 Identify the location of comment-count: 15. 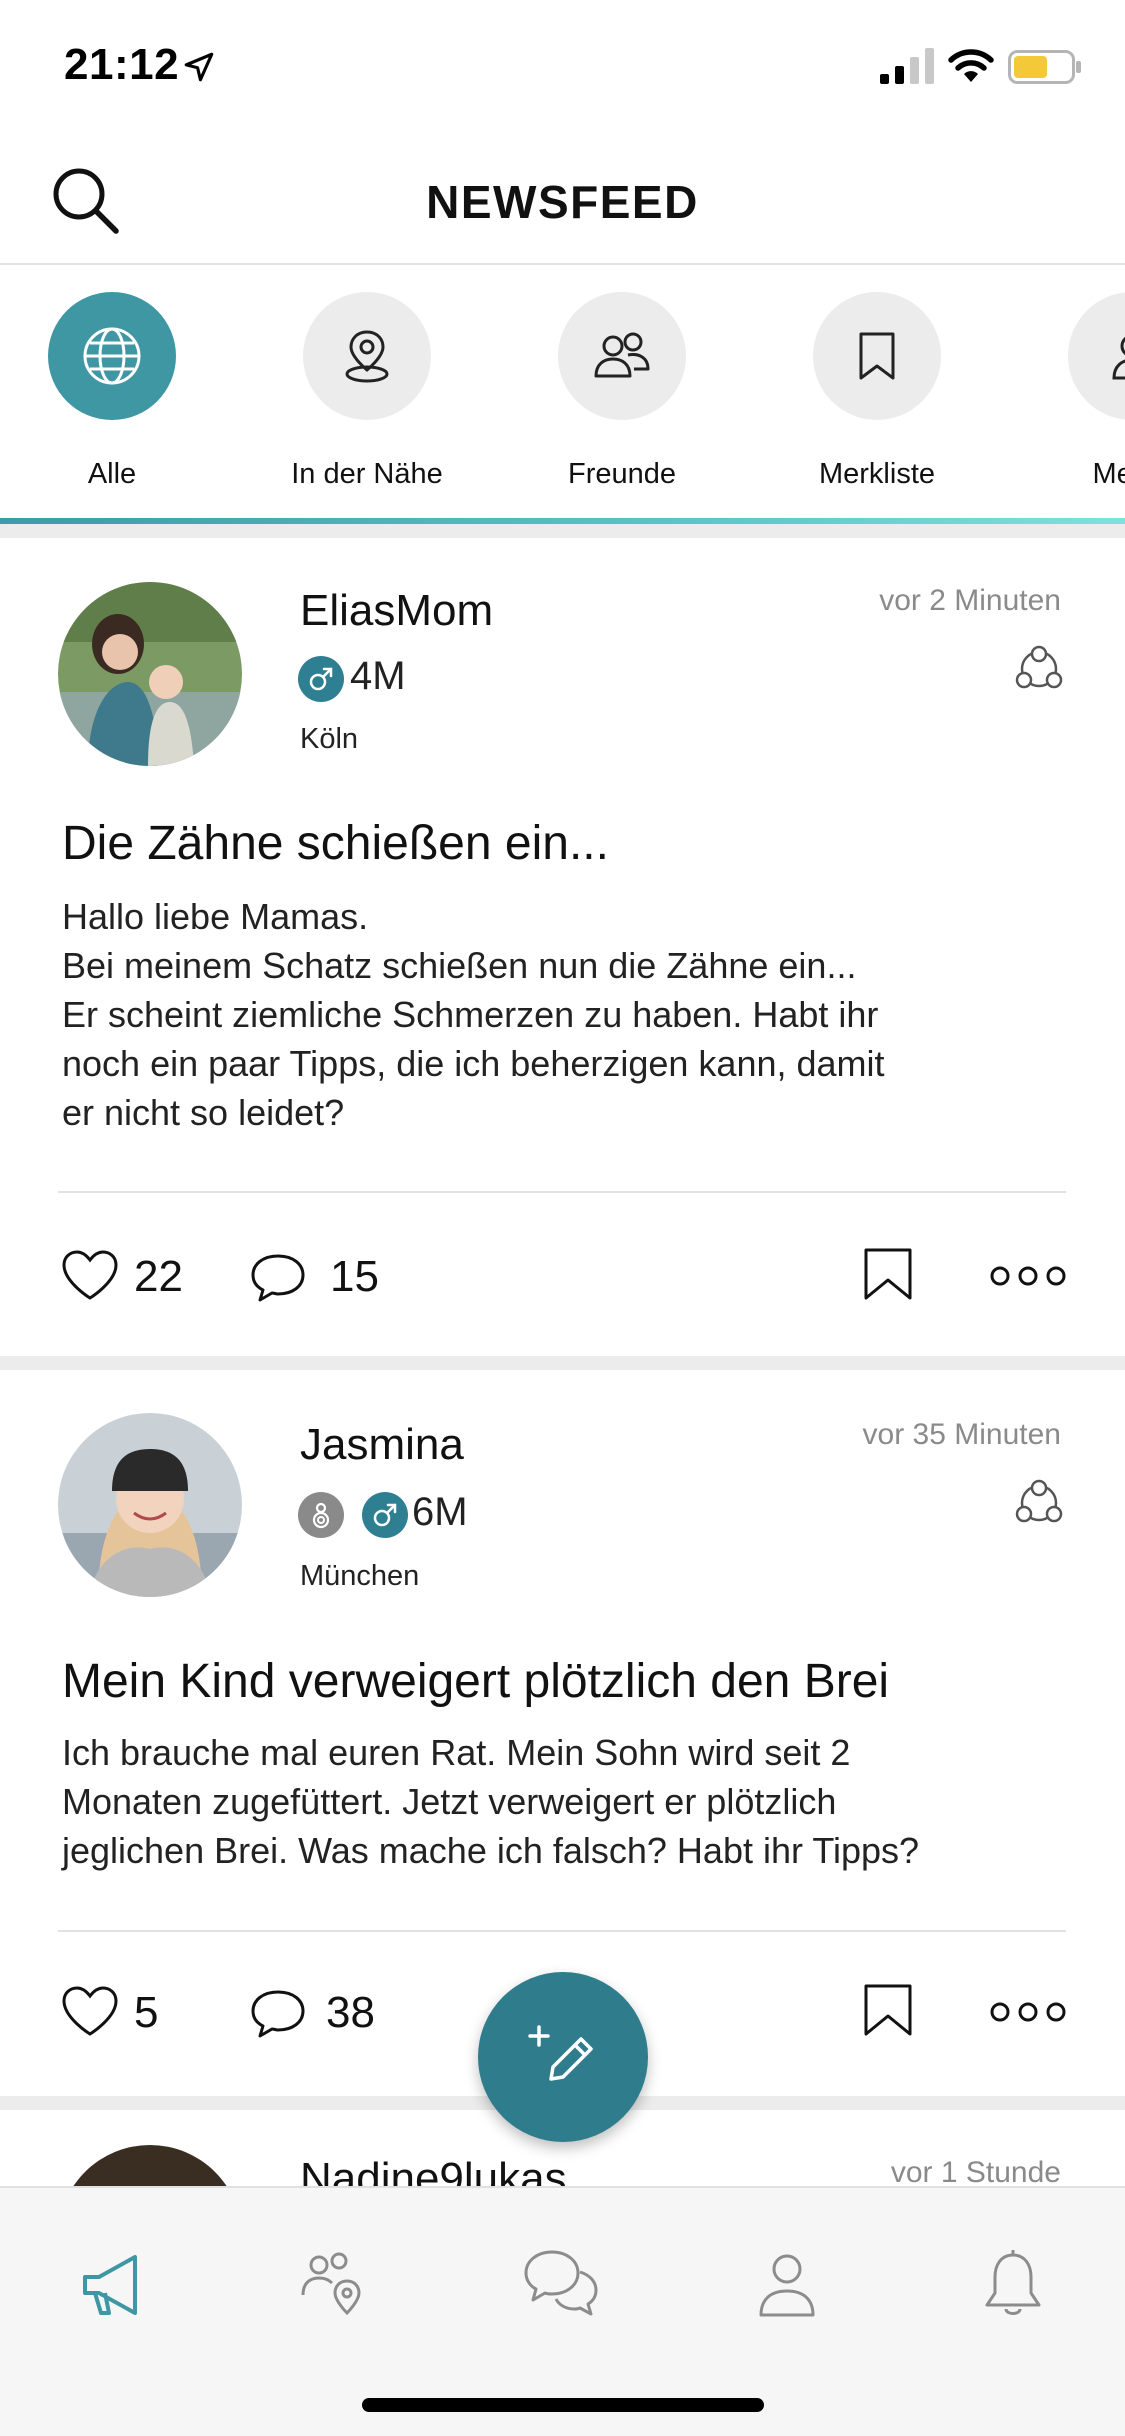
(354, 1276).